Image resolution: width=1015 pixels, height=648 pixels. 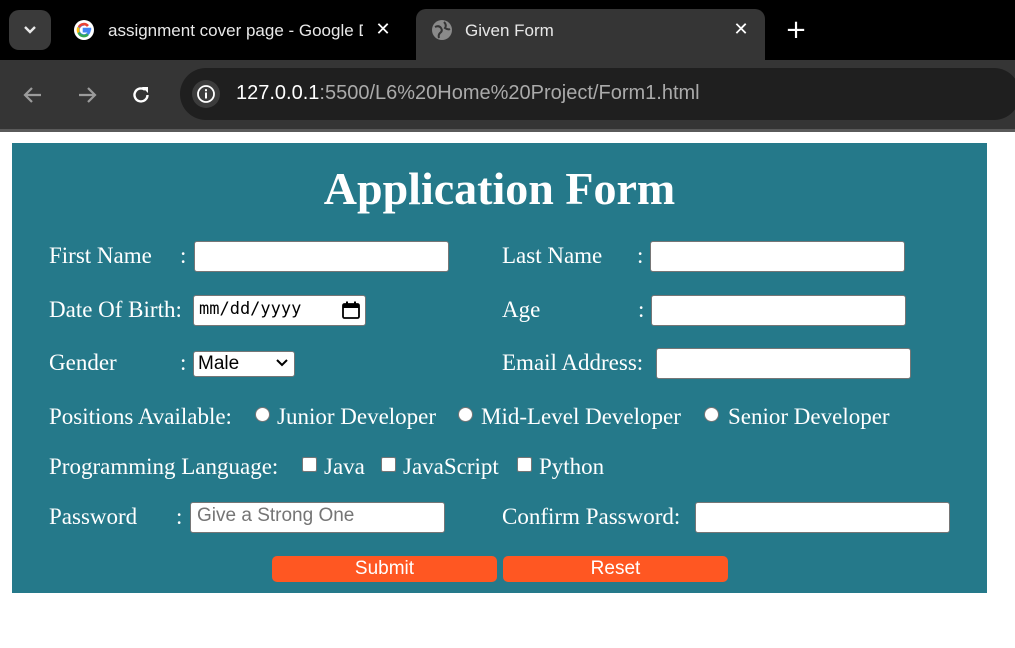 What do you see at coordinates (357, 416) in the screenshot?
I see `junior-developer-label: Junior Developer` at bounding box center [357, 416].